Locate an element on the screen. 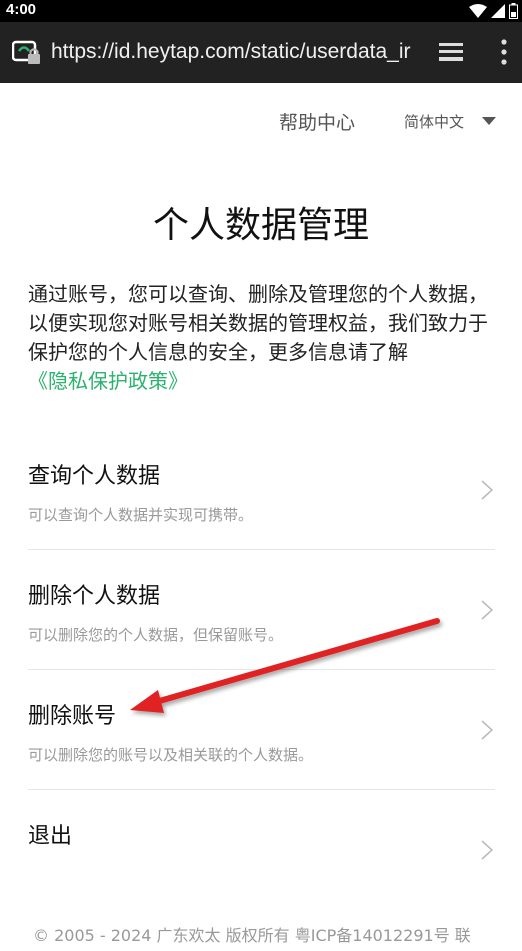 The image size is (522, 951). privacy-policy-link: 《隐私保护政策》 is located at coordinates (108, 381).